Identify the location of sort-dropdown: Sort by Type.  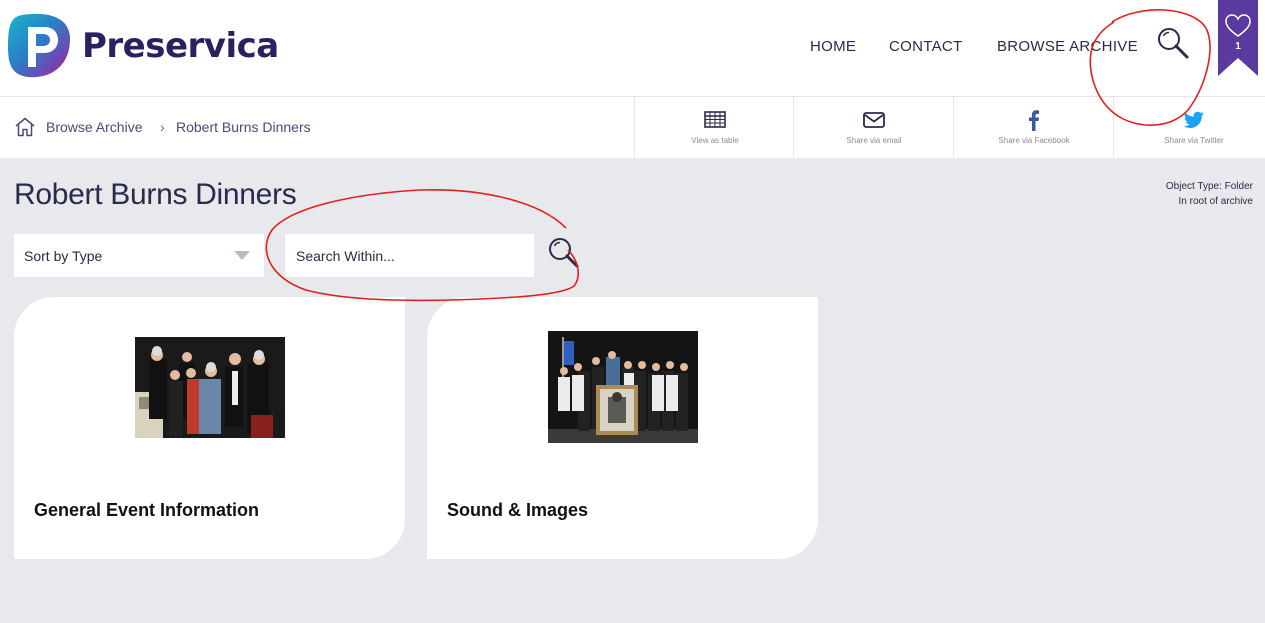
(139, 255).